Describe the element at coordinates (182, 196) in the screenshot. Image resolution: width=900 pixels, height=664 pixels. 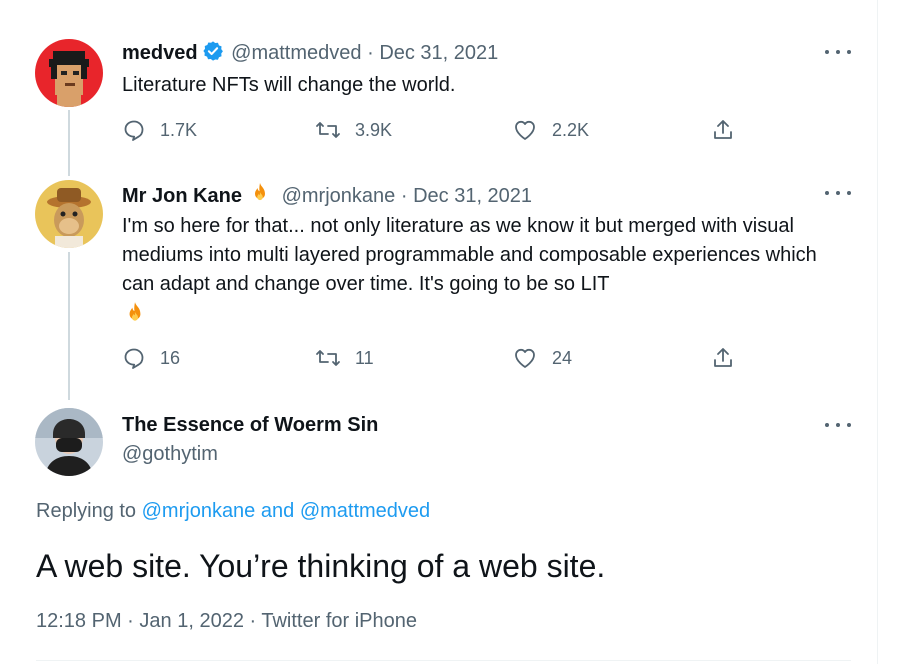
I see `author-name: Mr Jon Kane` at that location.